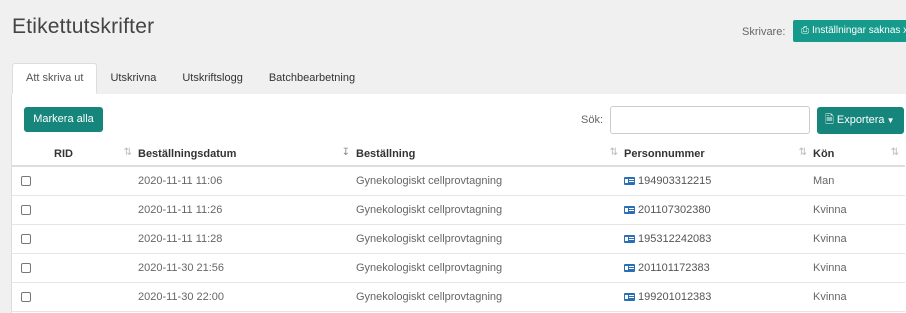  I want to click on column-header-label: Beställning, so click(386, 153).